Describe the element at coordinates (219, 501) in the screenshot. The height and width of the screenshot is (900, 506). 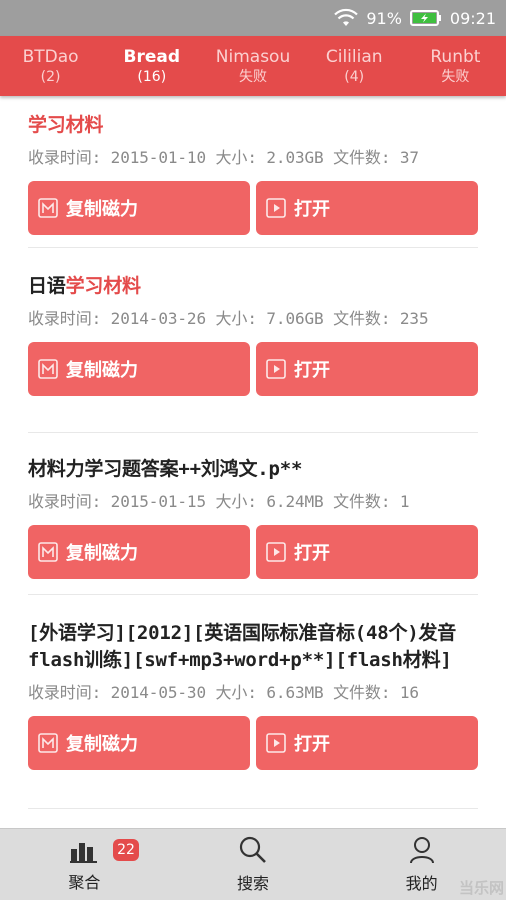
I see `result-meta: 收录时间: 2015-01-15 大小: 6.24MB 文件数: 1` at that location.